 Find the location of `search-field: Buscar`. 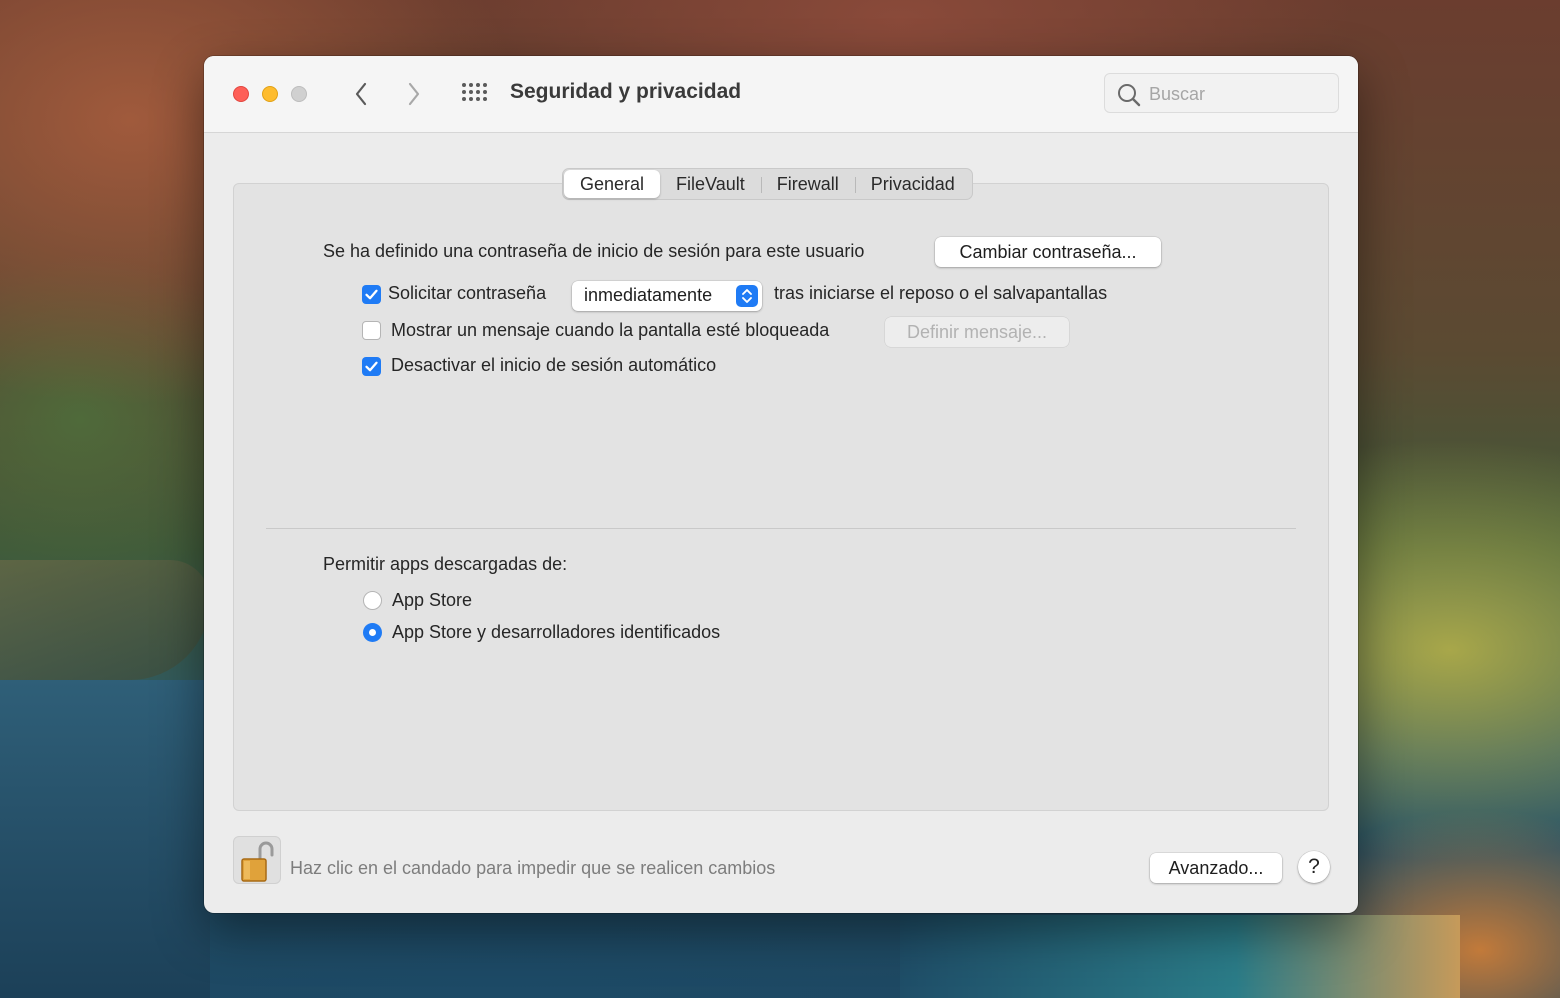

search-field: Buscar is located at coordinates (1221, 93).